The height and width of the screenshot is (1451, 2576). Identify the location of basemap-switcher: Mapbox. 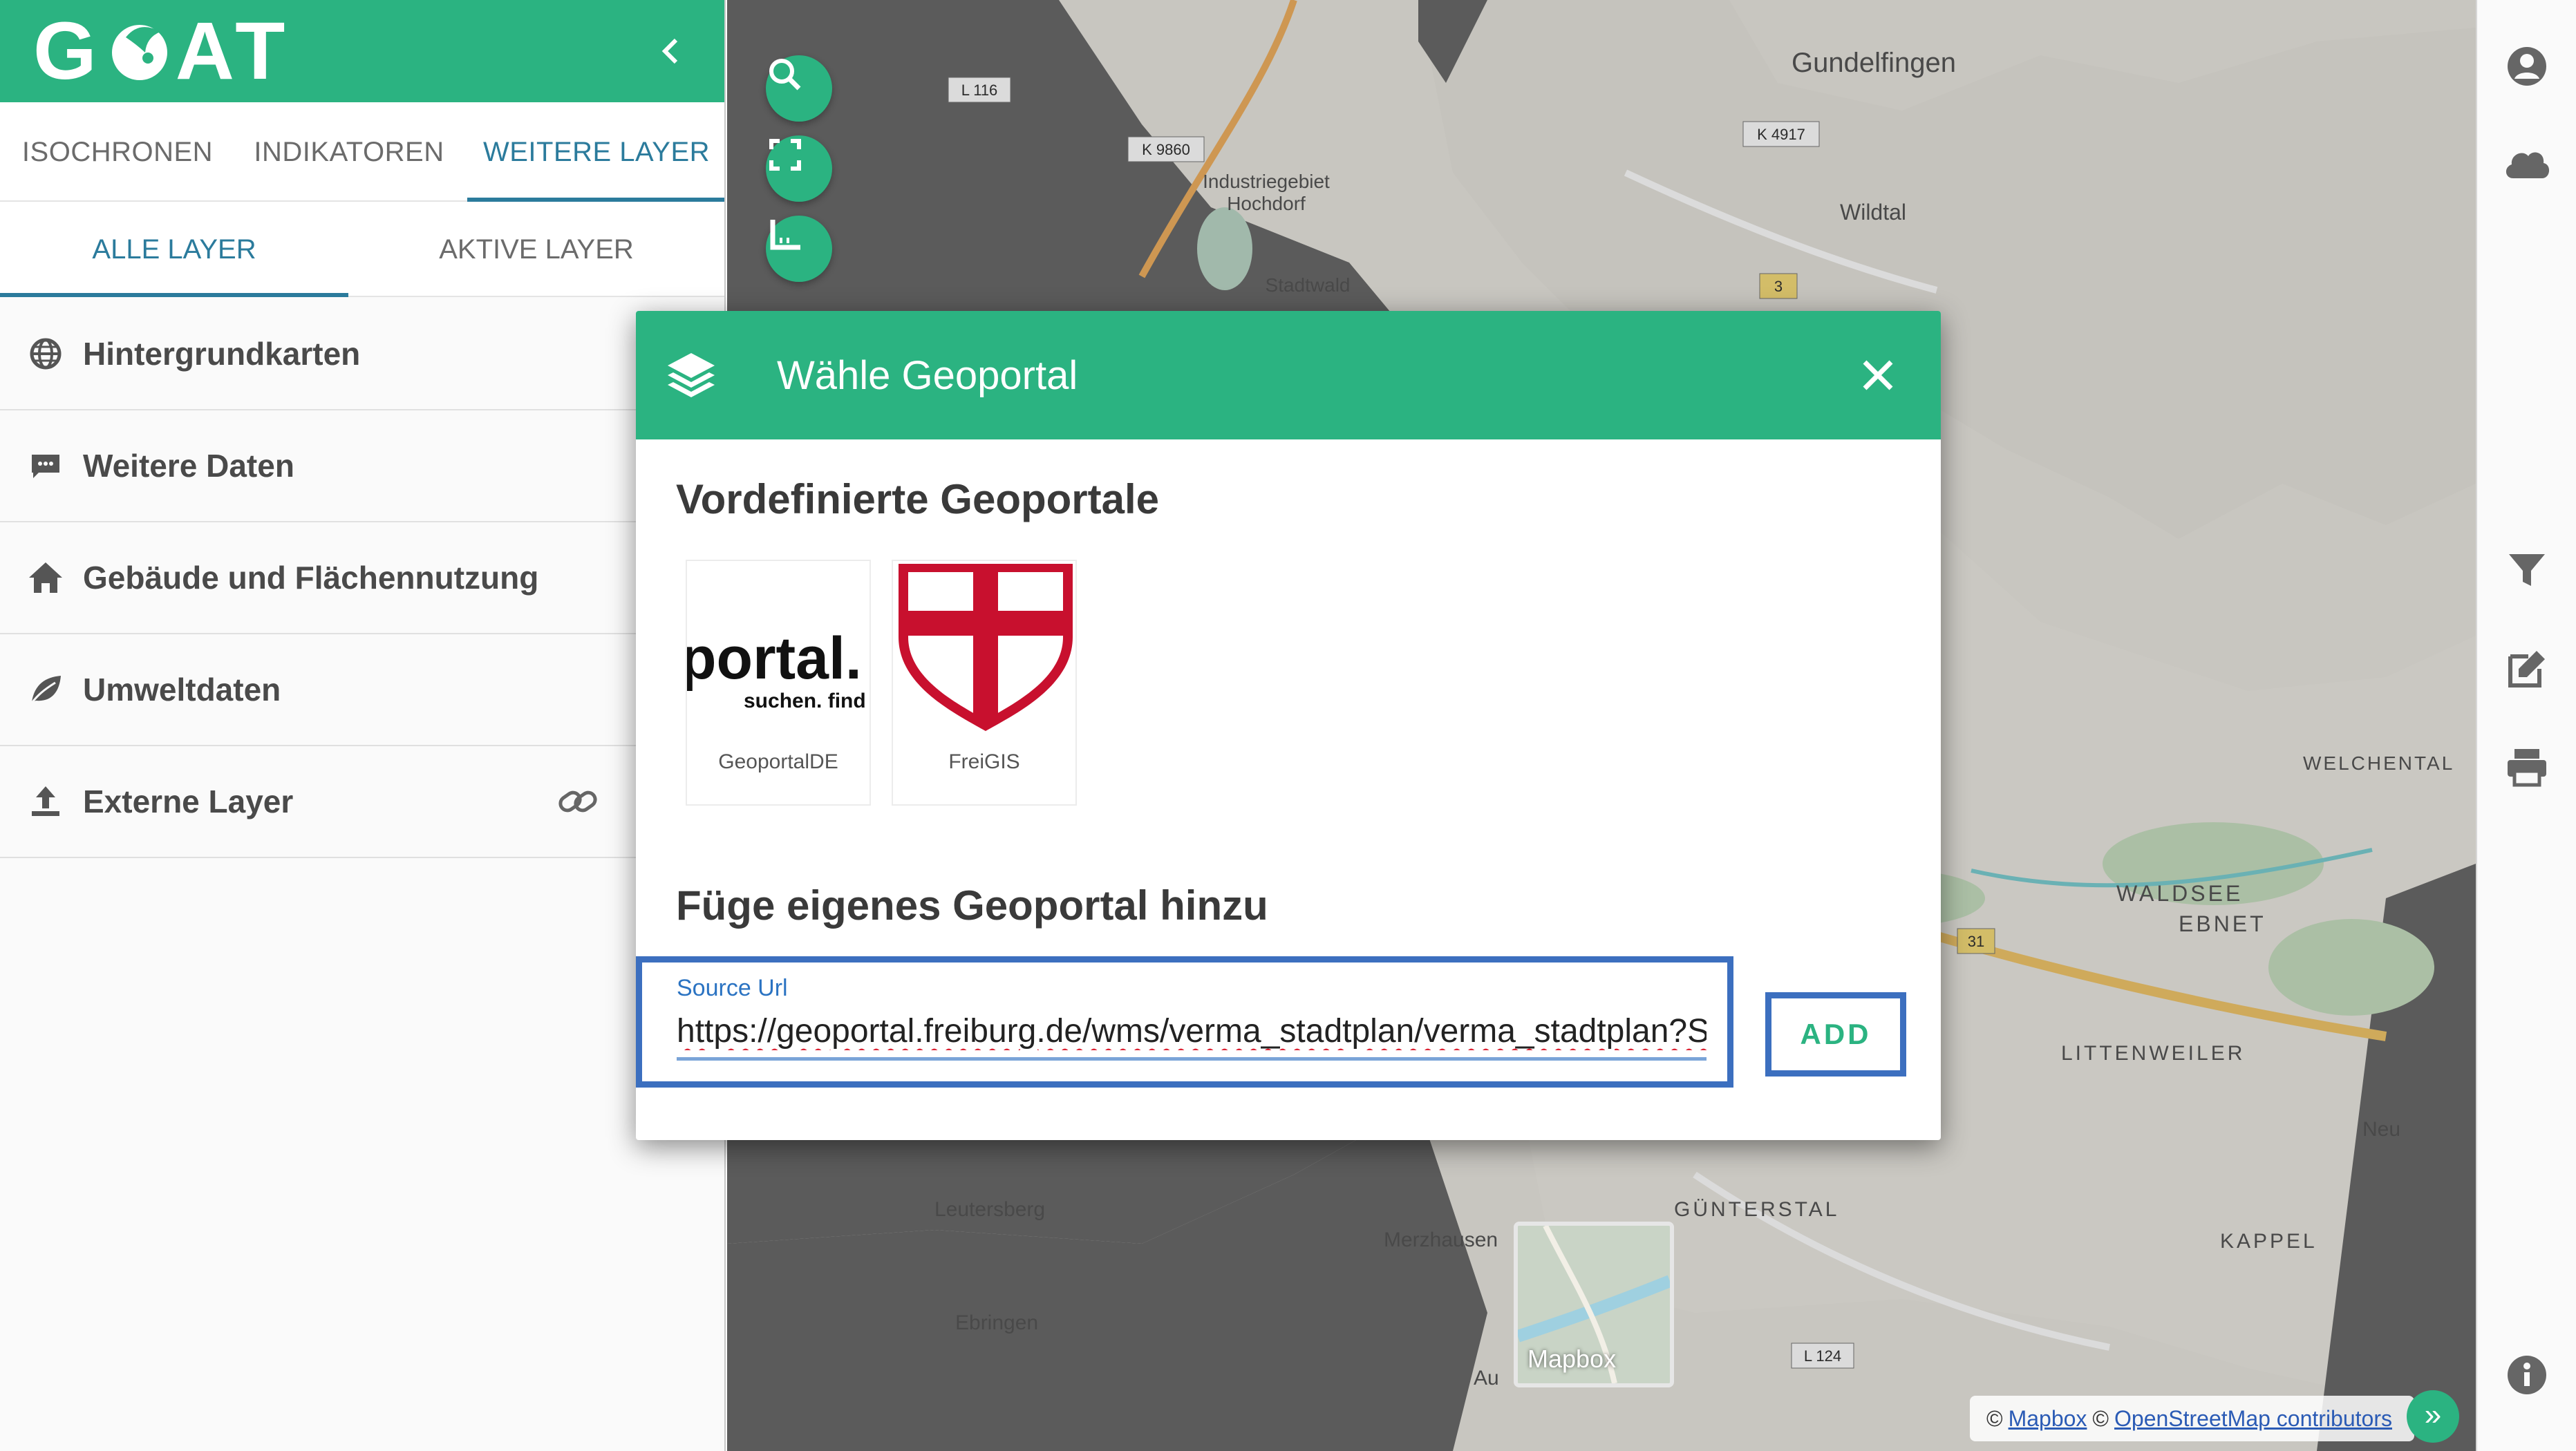
(1594, 1305).